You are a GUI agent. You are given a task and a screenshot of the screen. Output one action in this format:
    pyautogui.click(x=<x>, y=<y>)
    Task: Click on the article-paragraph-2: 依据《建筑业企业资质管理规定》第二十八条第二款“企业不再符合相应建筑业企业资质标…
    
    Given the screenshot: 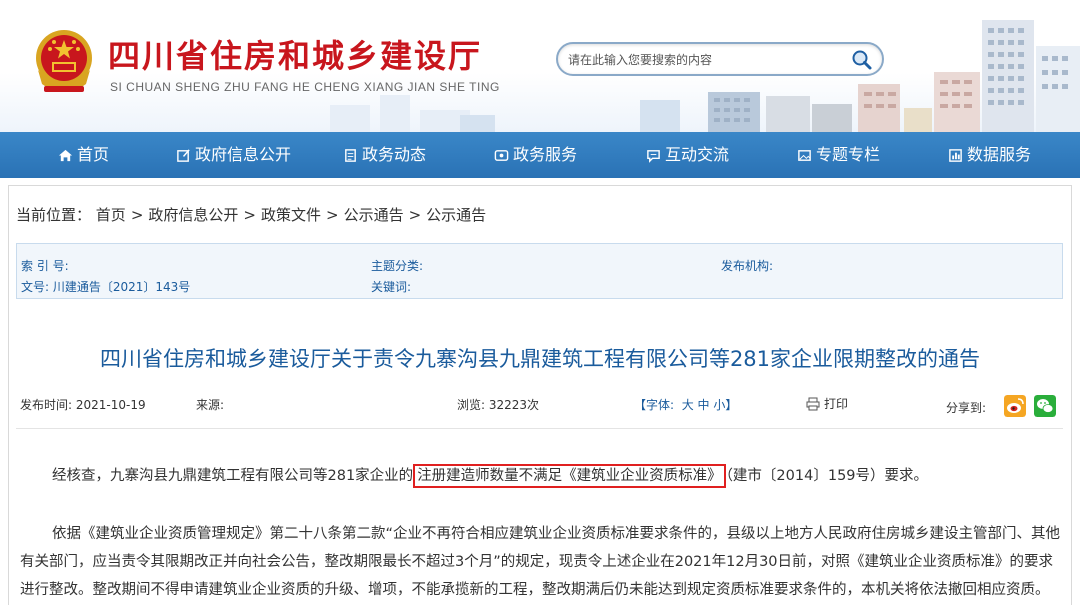 What is the action you would take?
    pyautogui.click(x=540, y=562)
    